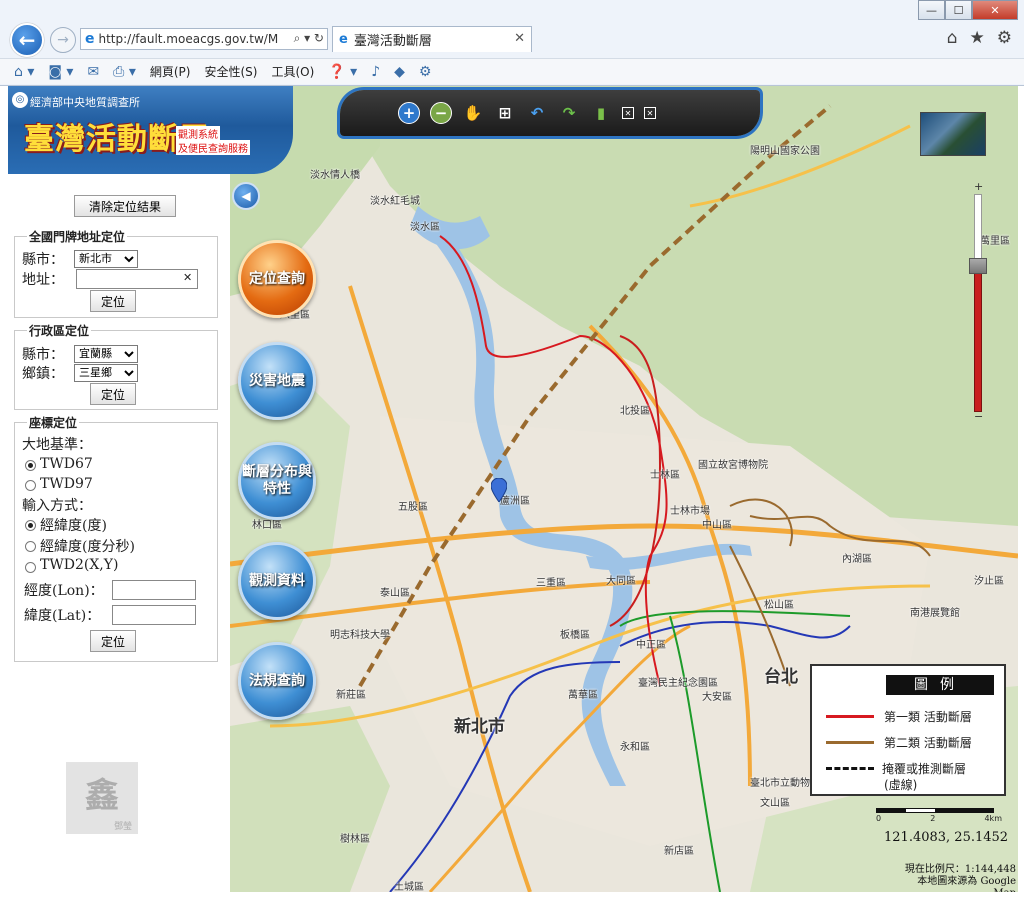 This screenshot has width=1024, height=900. I want to click on menu-safety: 安全性(S), so click(230, 71).